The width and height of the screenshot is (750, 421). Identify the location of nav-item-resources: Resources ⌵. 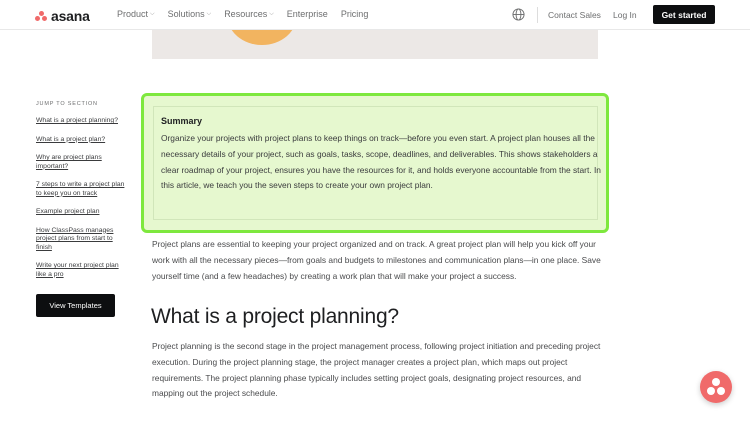
(249, 14).